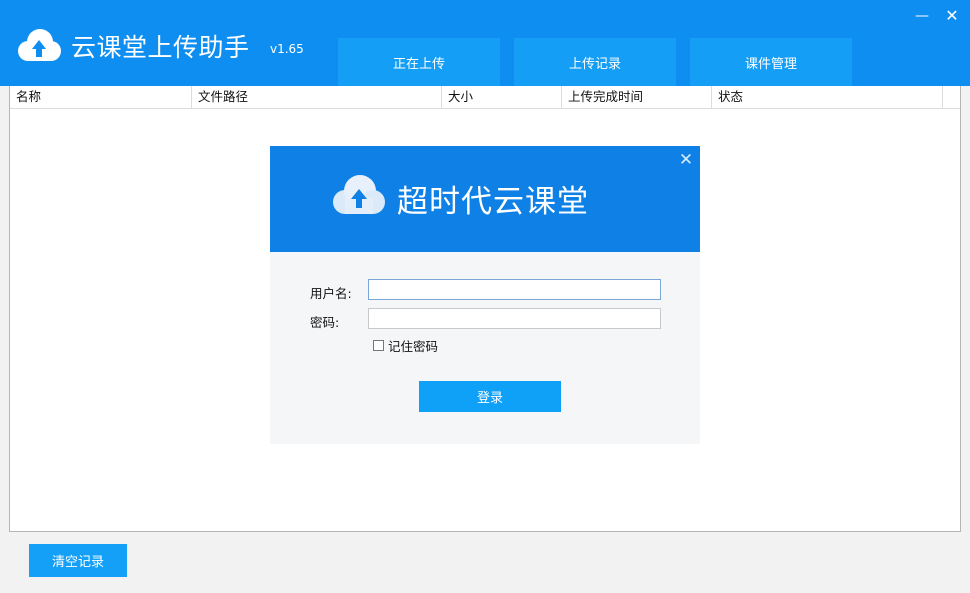 Image resolution: width=970 pixels, height=593 pixels. Describe the element at coordinates (160, 47) in the screenshot. I see `app-title: 云课堂上传助手` at that location.